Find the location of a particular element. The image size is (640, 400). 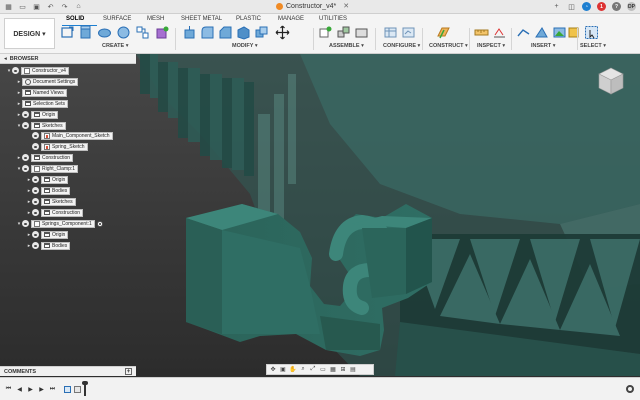

measure-icon is located at coordinates (481, 32).